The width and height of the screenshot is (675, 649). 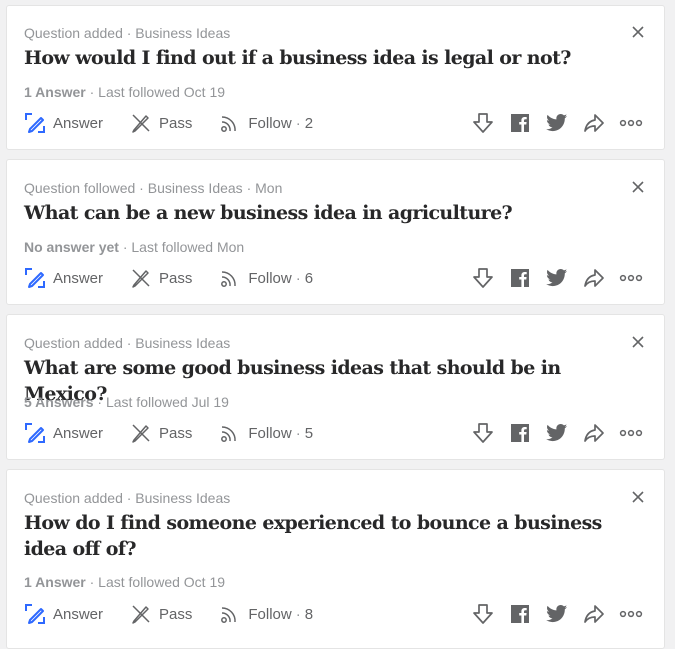 I want to click on last-followed: · Last followed Jul 19, so click(x=161, y=402).